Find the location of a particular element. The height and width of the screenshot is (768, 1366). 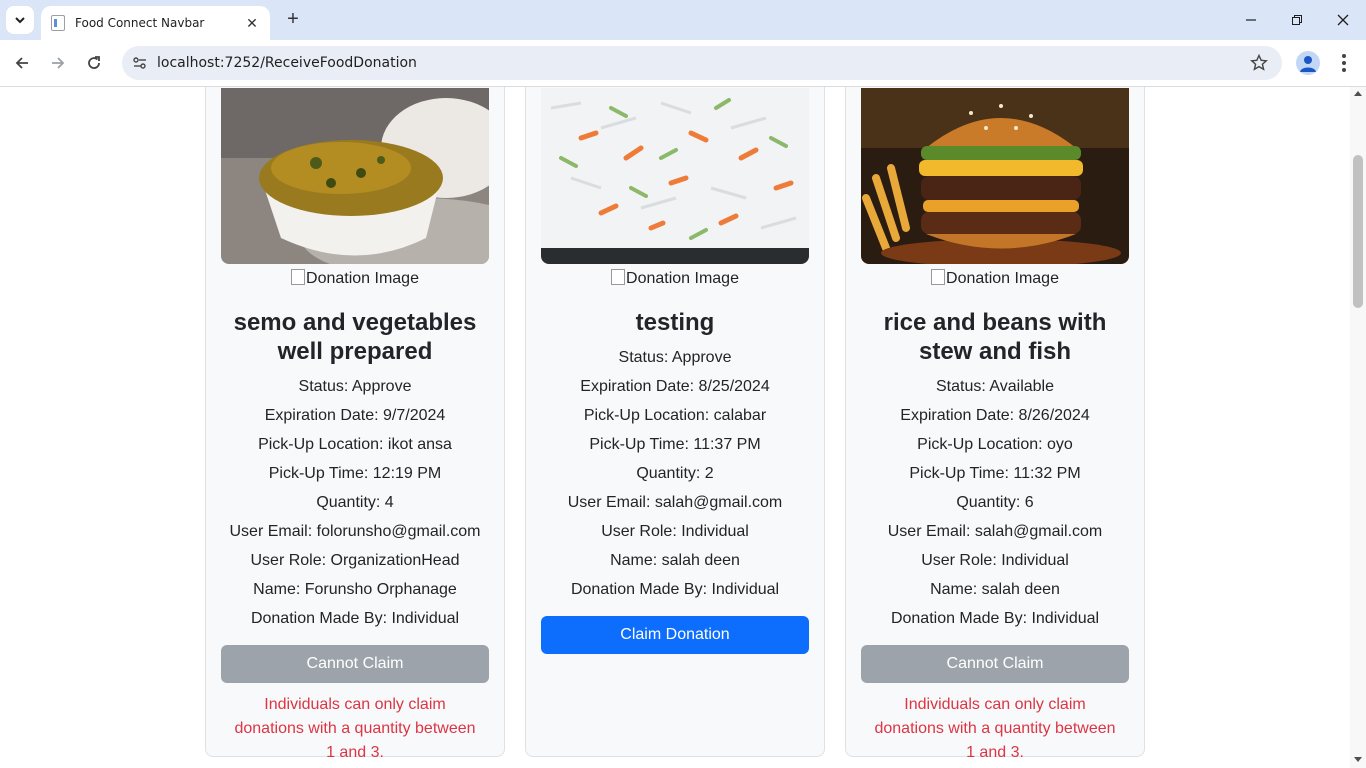

back-button is located at coordinates (22, 63).